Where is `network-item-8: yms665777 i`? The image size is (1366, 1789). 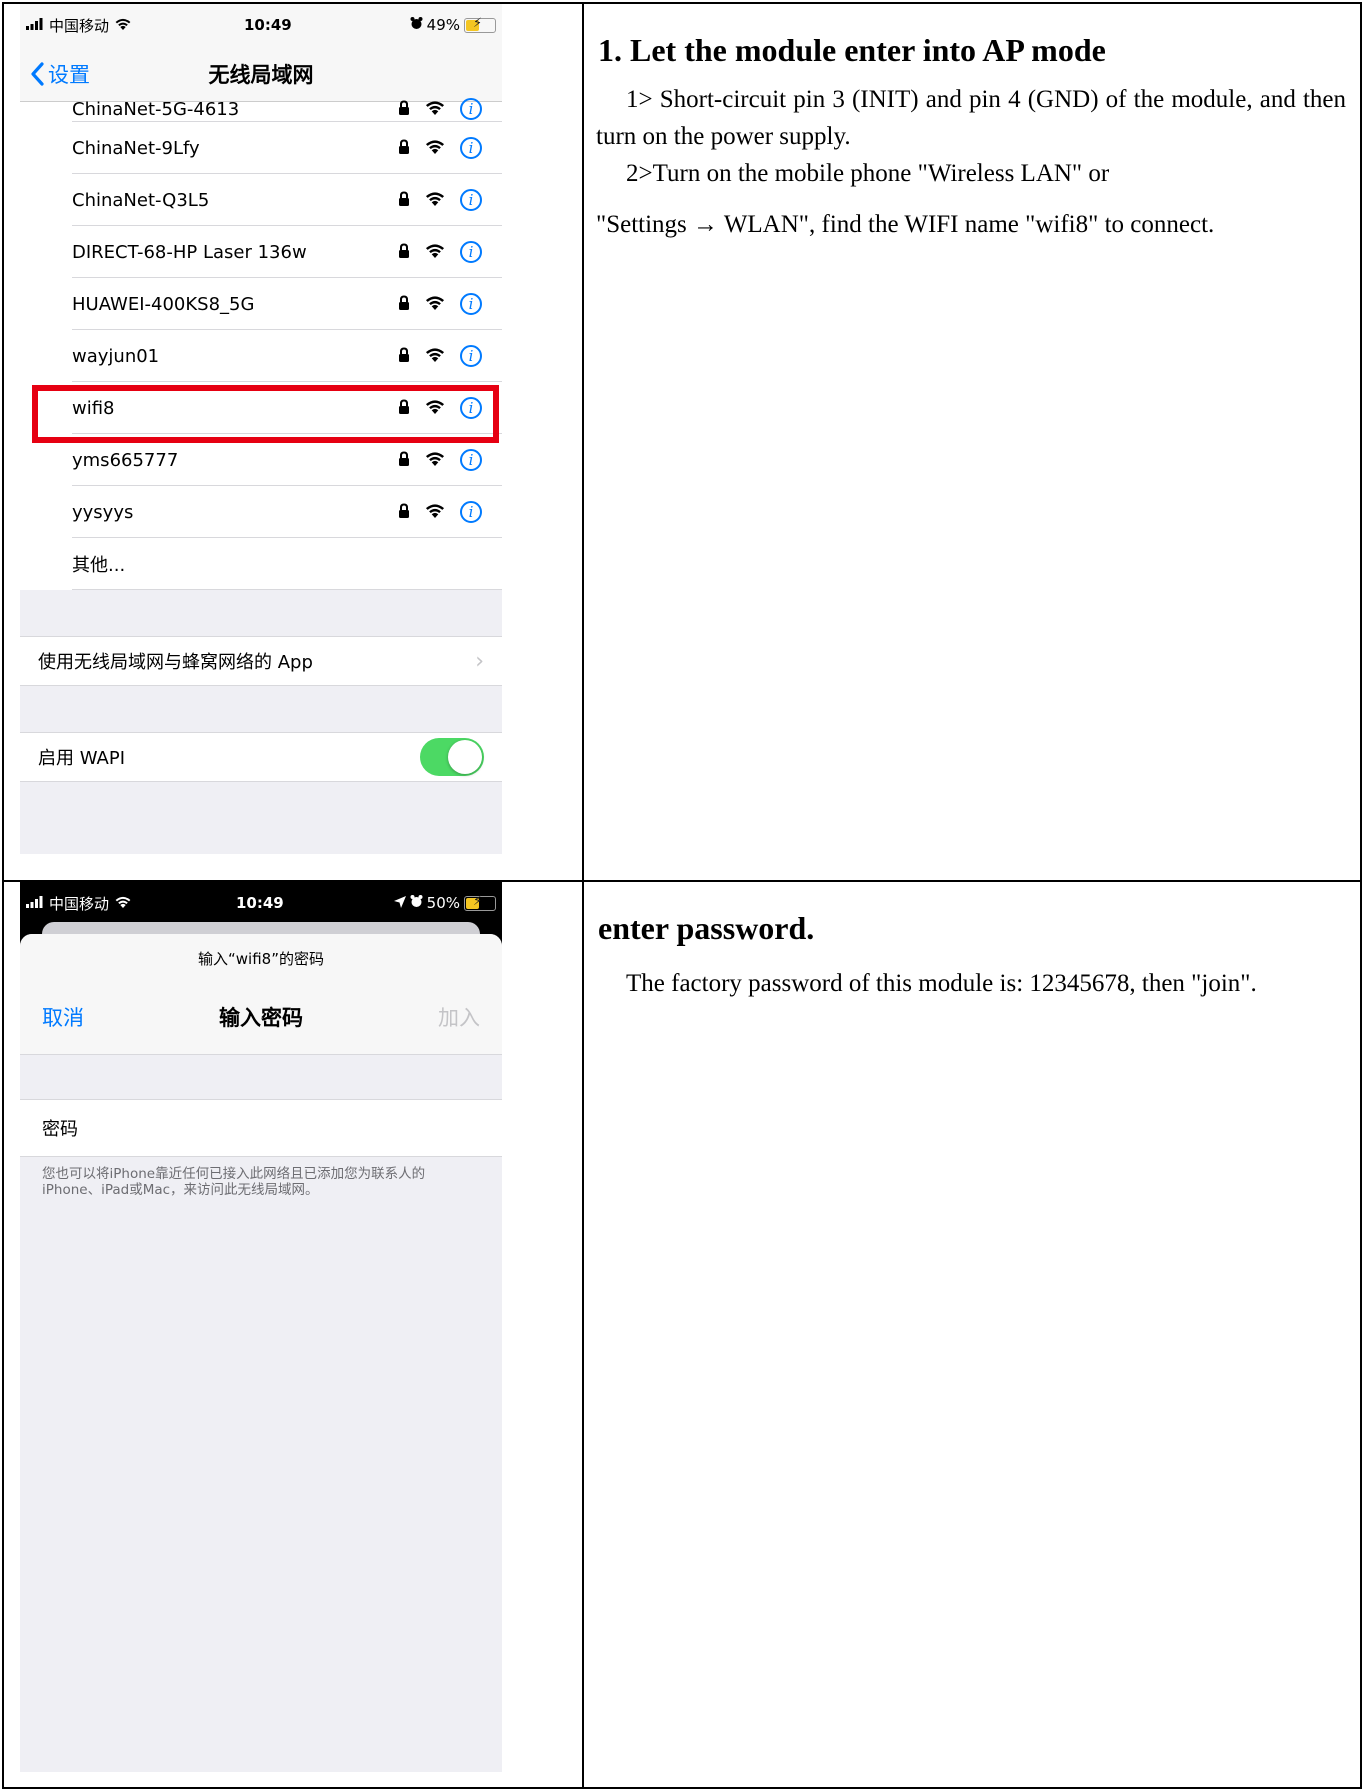
network-item-8: yms665777 i is located at coordinates (261, 460).